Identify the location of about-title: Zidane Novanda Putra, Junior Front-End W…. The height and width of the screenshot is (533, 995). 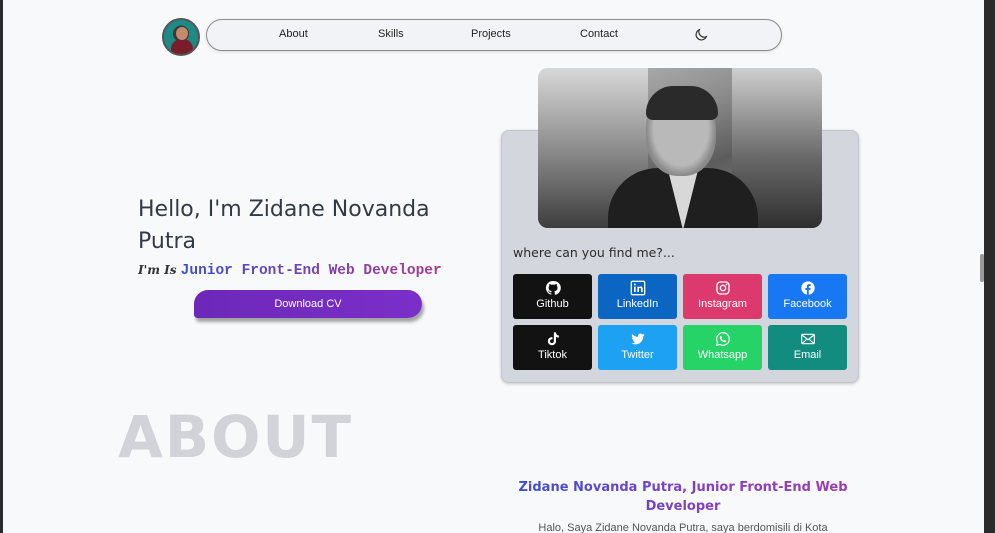
(683, 497).